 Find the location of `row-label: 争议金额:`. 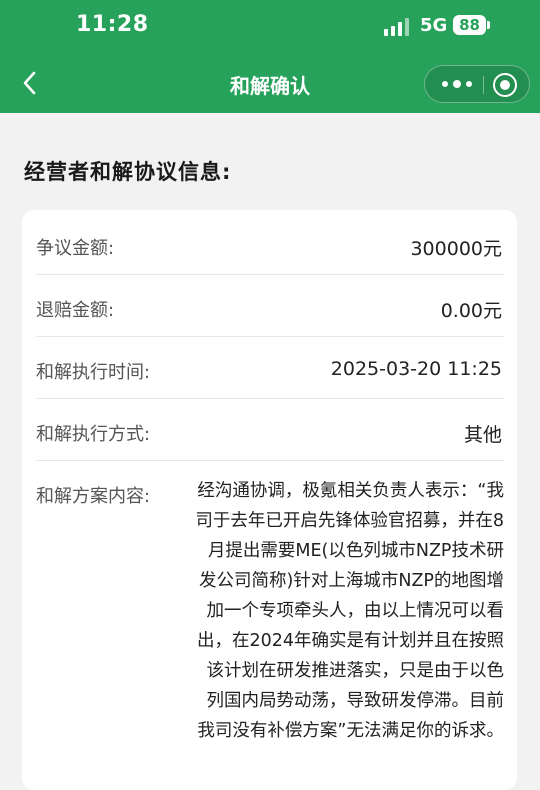

row-label: 争议金额: is located at coordinates (75, 248).